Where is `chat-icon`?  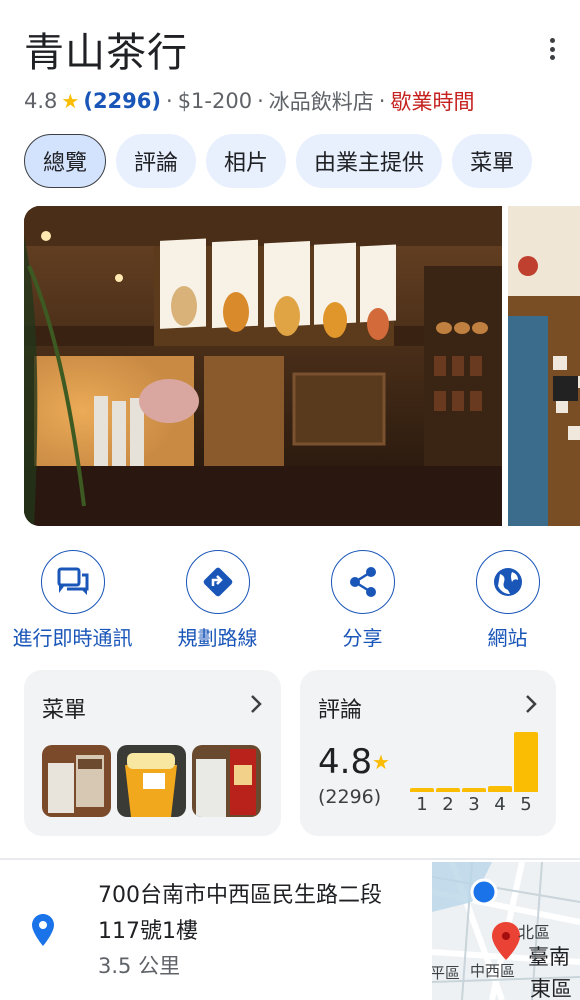 chat-icon is located at coordinates (72, 582).